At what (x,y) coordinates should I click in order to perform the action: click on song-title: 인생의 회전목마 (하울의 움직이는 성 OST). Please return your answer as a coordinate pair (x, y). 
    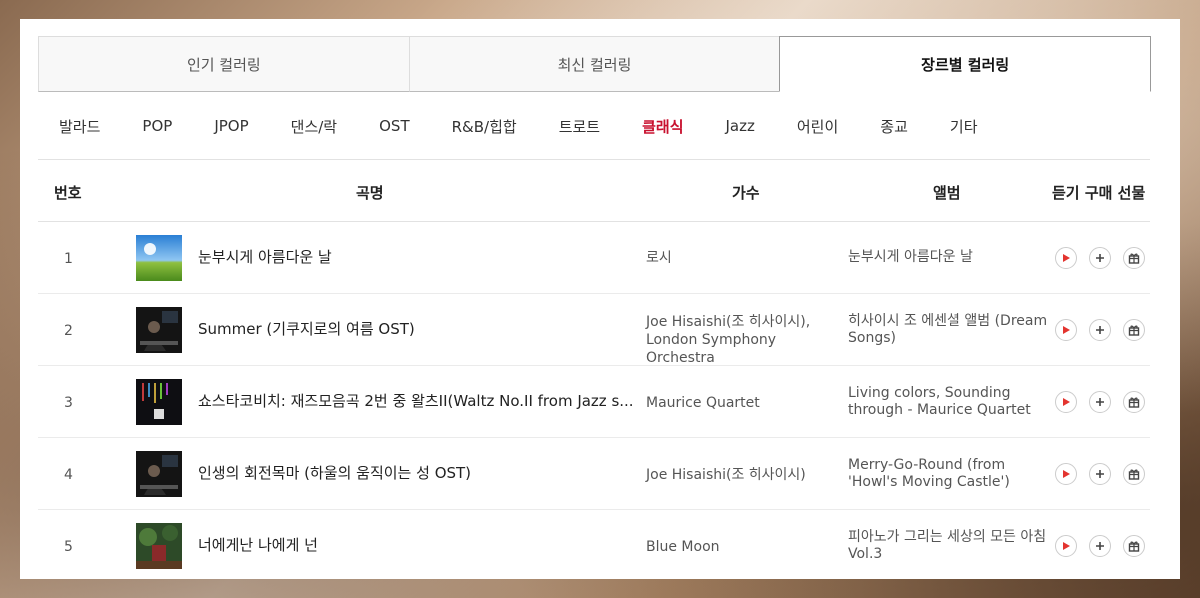
    Looking at the image, I should click on (418, 472).